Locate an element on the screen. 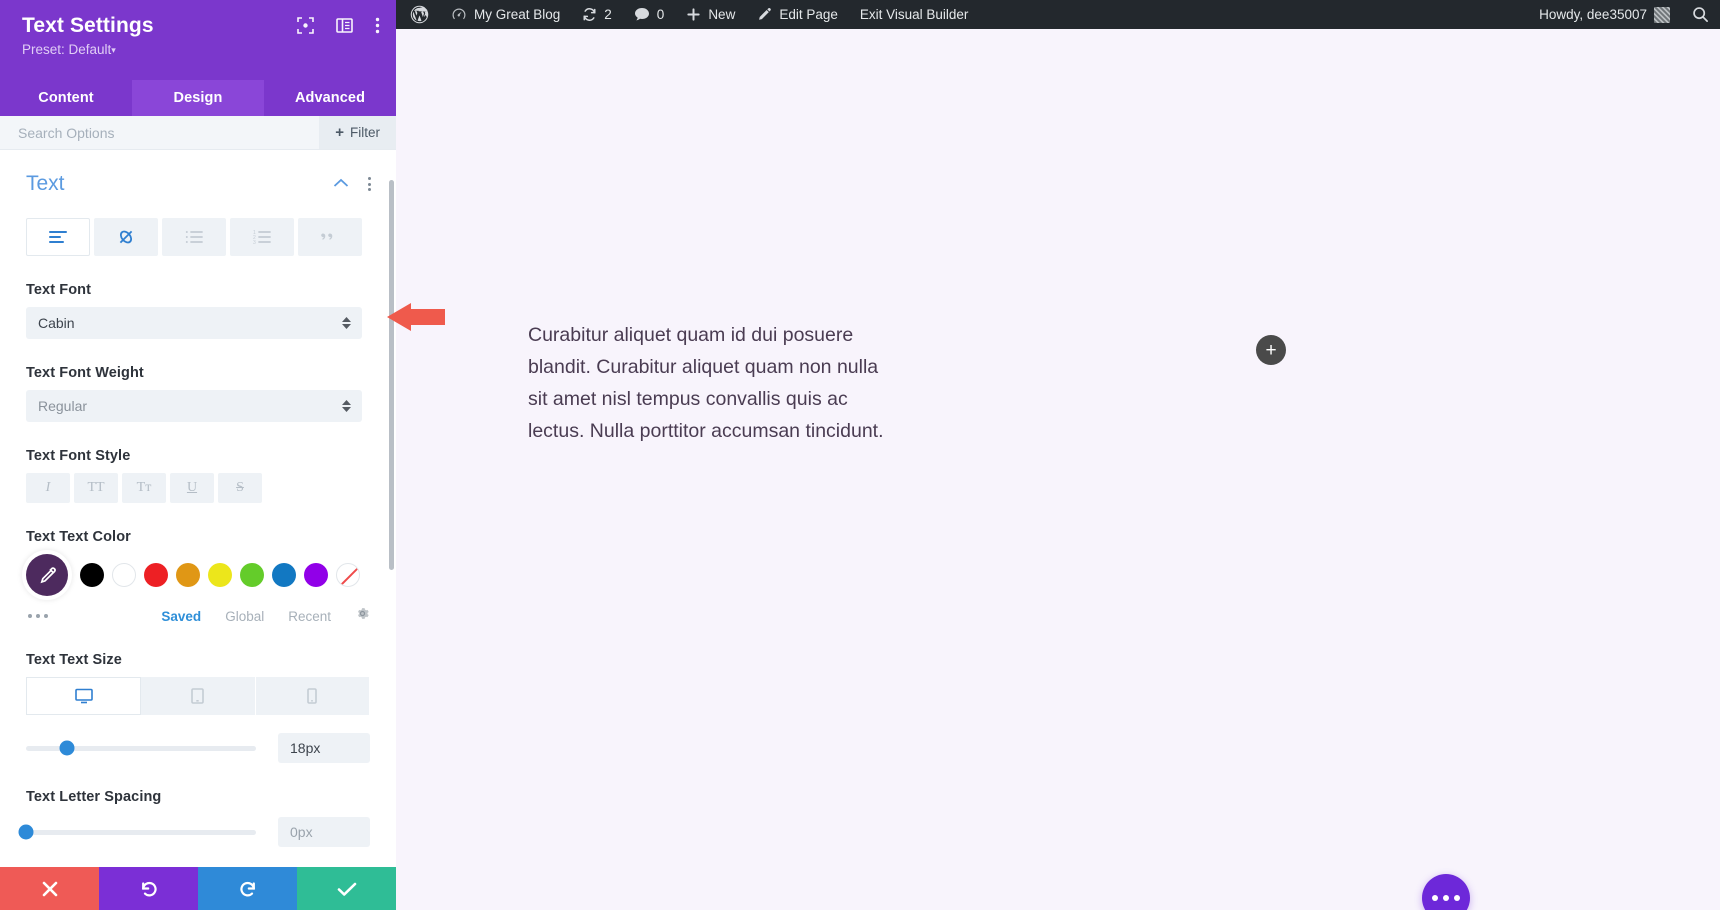 This screenshot has height=910, width=1720. text-size-slider-knob is located at coordinates (67, 748).